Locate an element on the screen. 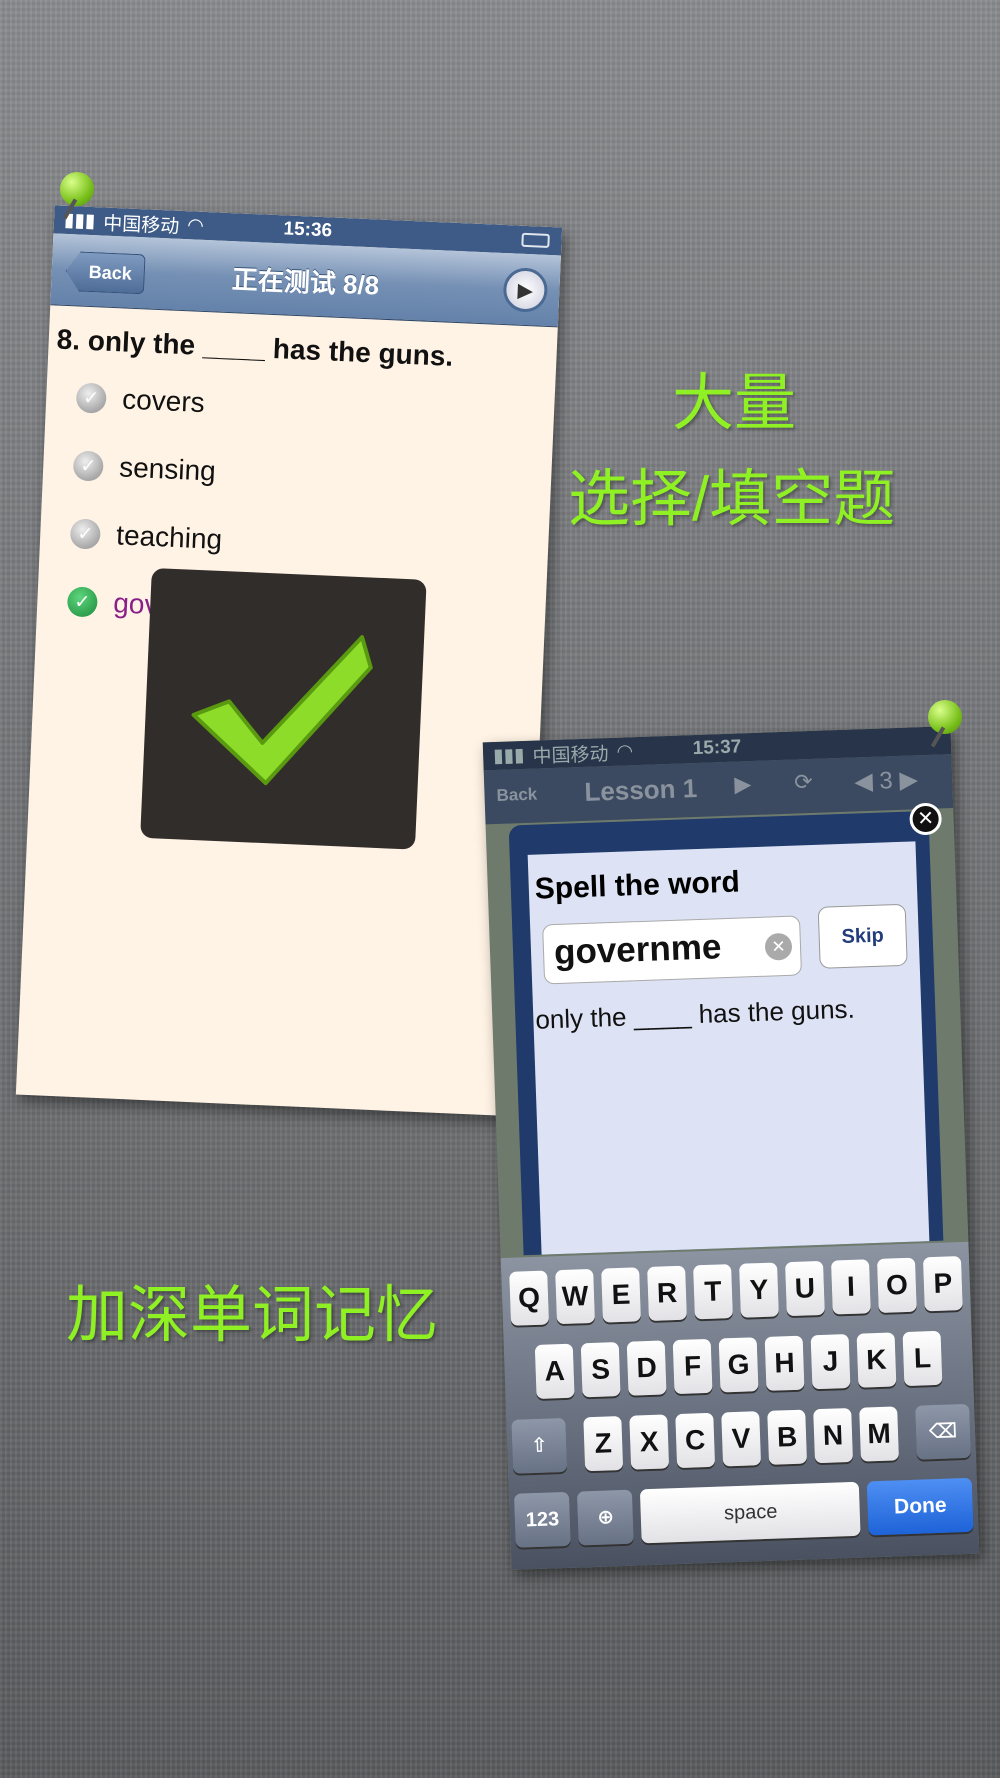  key: L is located at coordinates (922, 1358).